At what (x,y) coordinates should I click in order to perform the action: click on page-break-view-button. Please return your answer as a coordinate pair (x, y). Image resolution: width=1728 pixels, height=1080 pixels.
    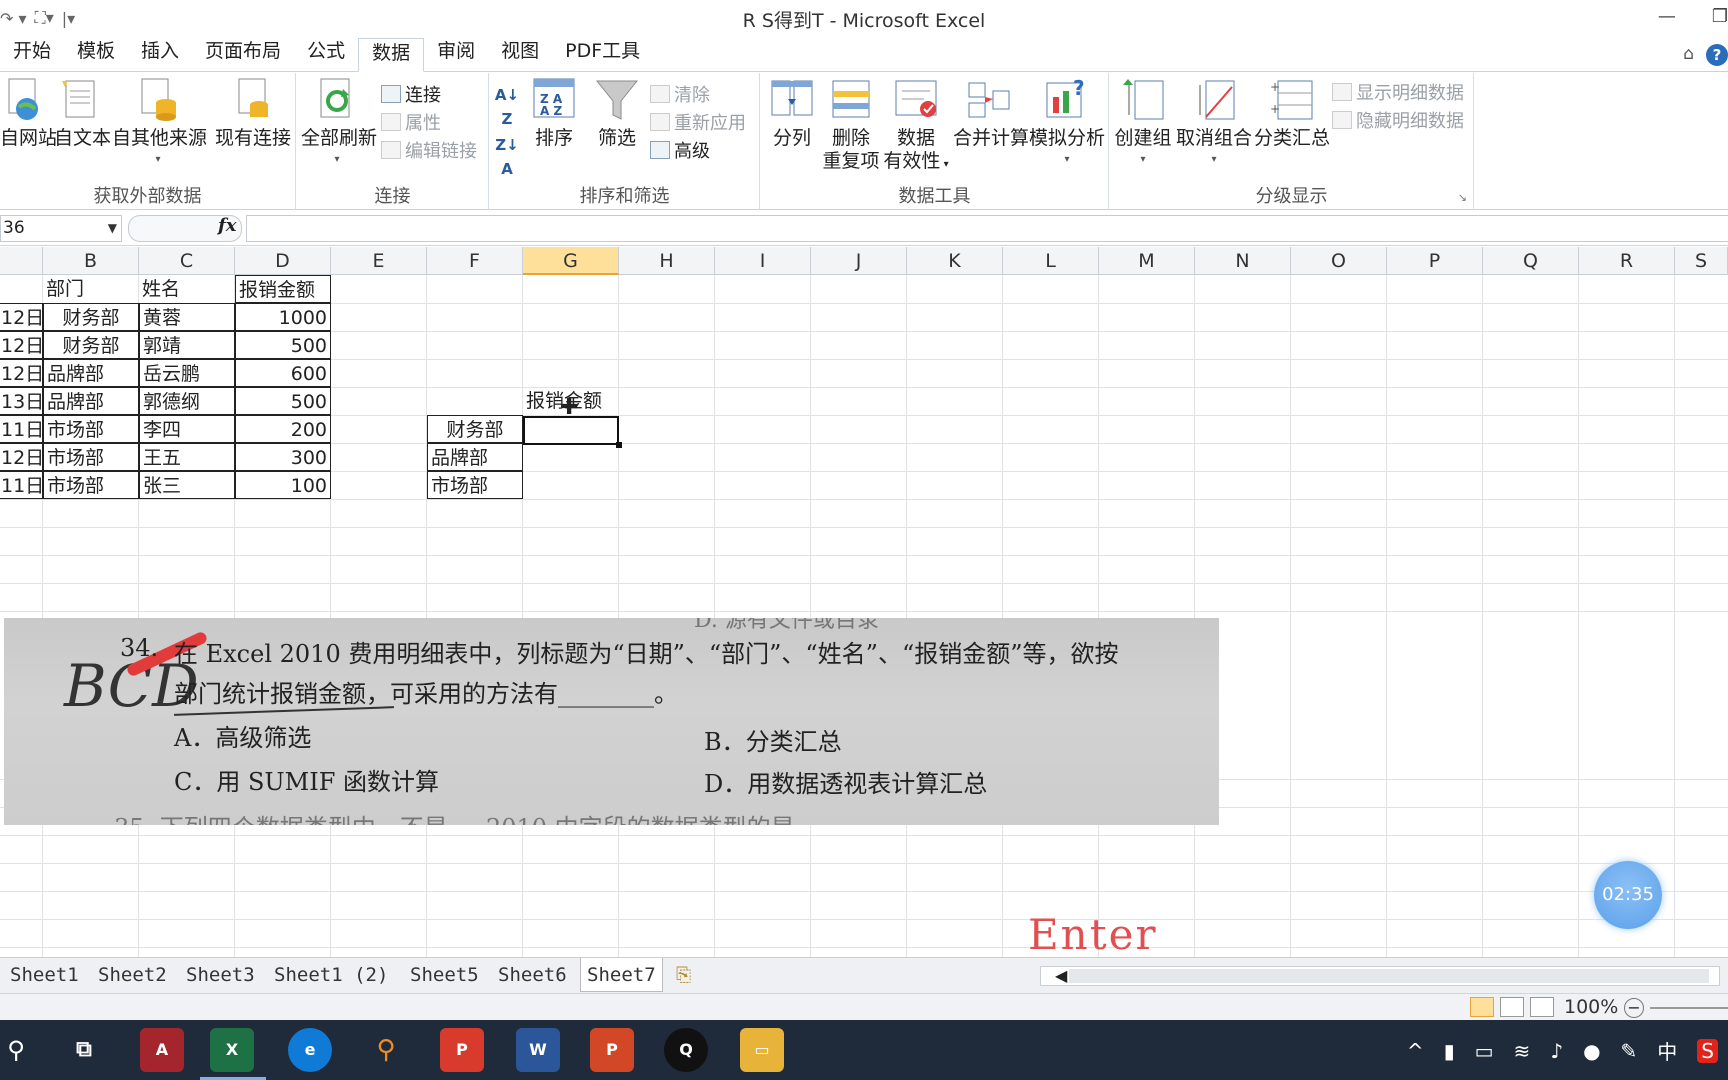
    Looking at the image, I should click on (1542, 1007).